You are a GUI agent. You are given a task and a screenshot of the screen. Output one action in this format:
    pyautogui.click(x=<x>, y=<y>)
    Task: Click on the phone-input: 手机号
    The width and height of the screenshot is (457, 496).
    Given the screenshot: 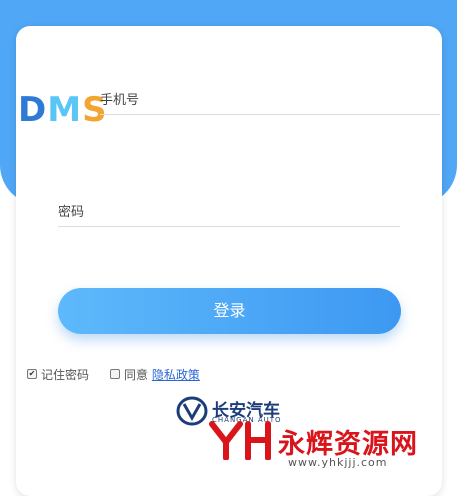 What is the action you would take?
    pyautogui.click(x=270, y=103)
    